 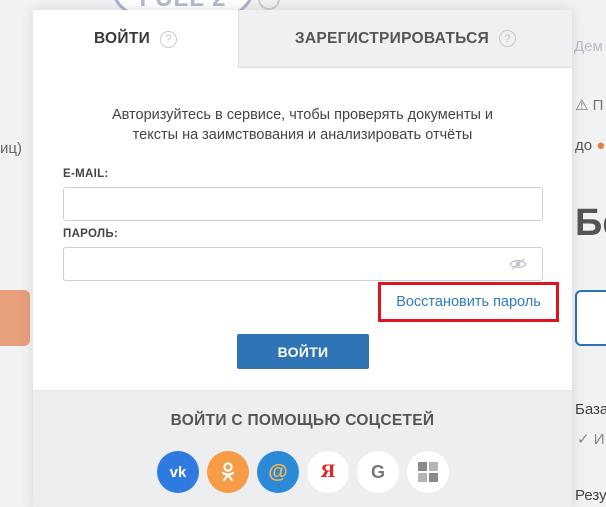 What do you see at coordinates (591, 439) in the screenshot?
I see `background-check: ✓ И` at bounding box center [591, 439].